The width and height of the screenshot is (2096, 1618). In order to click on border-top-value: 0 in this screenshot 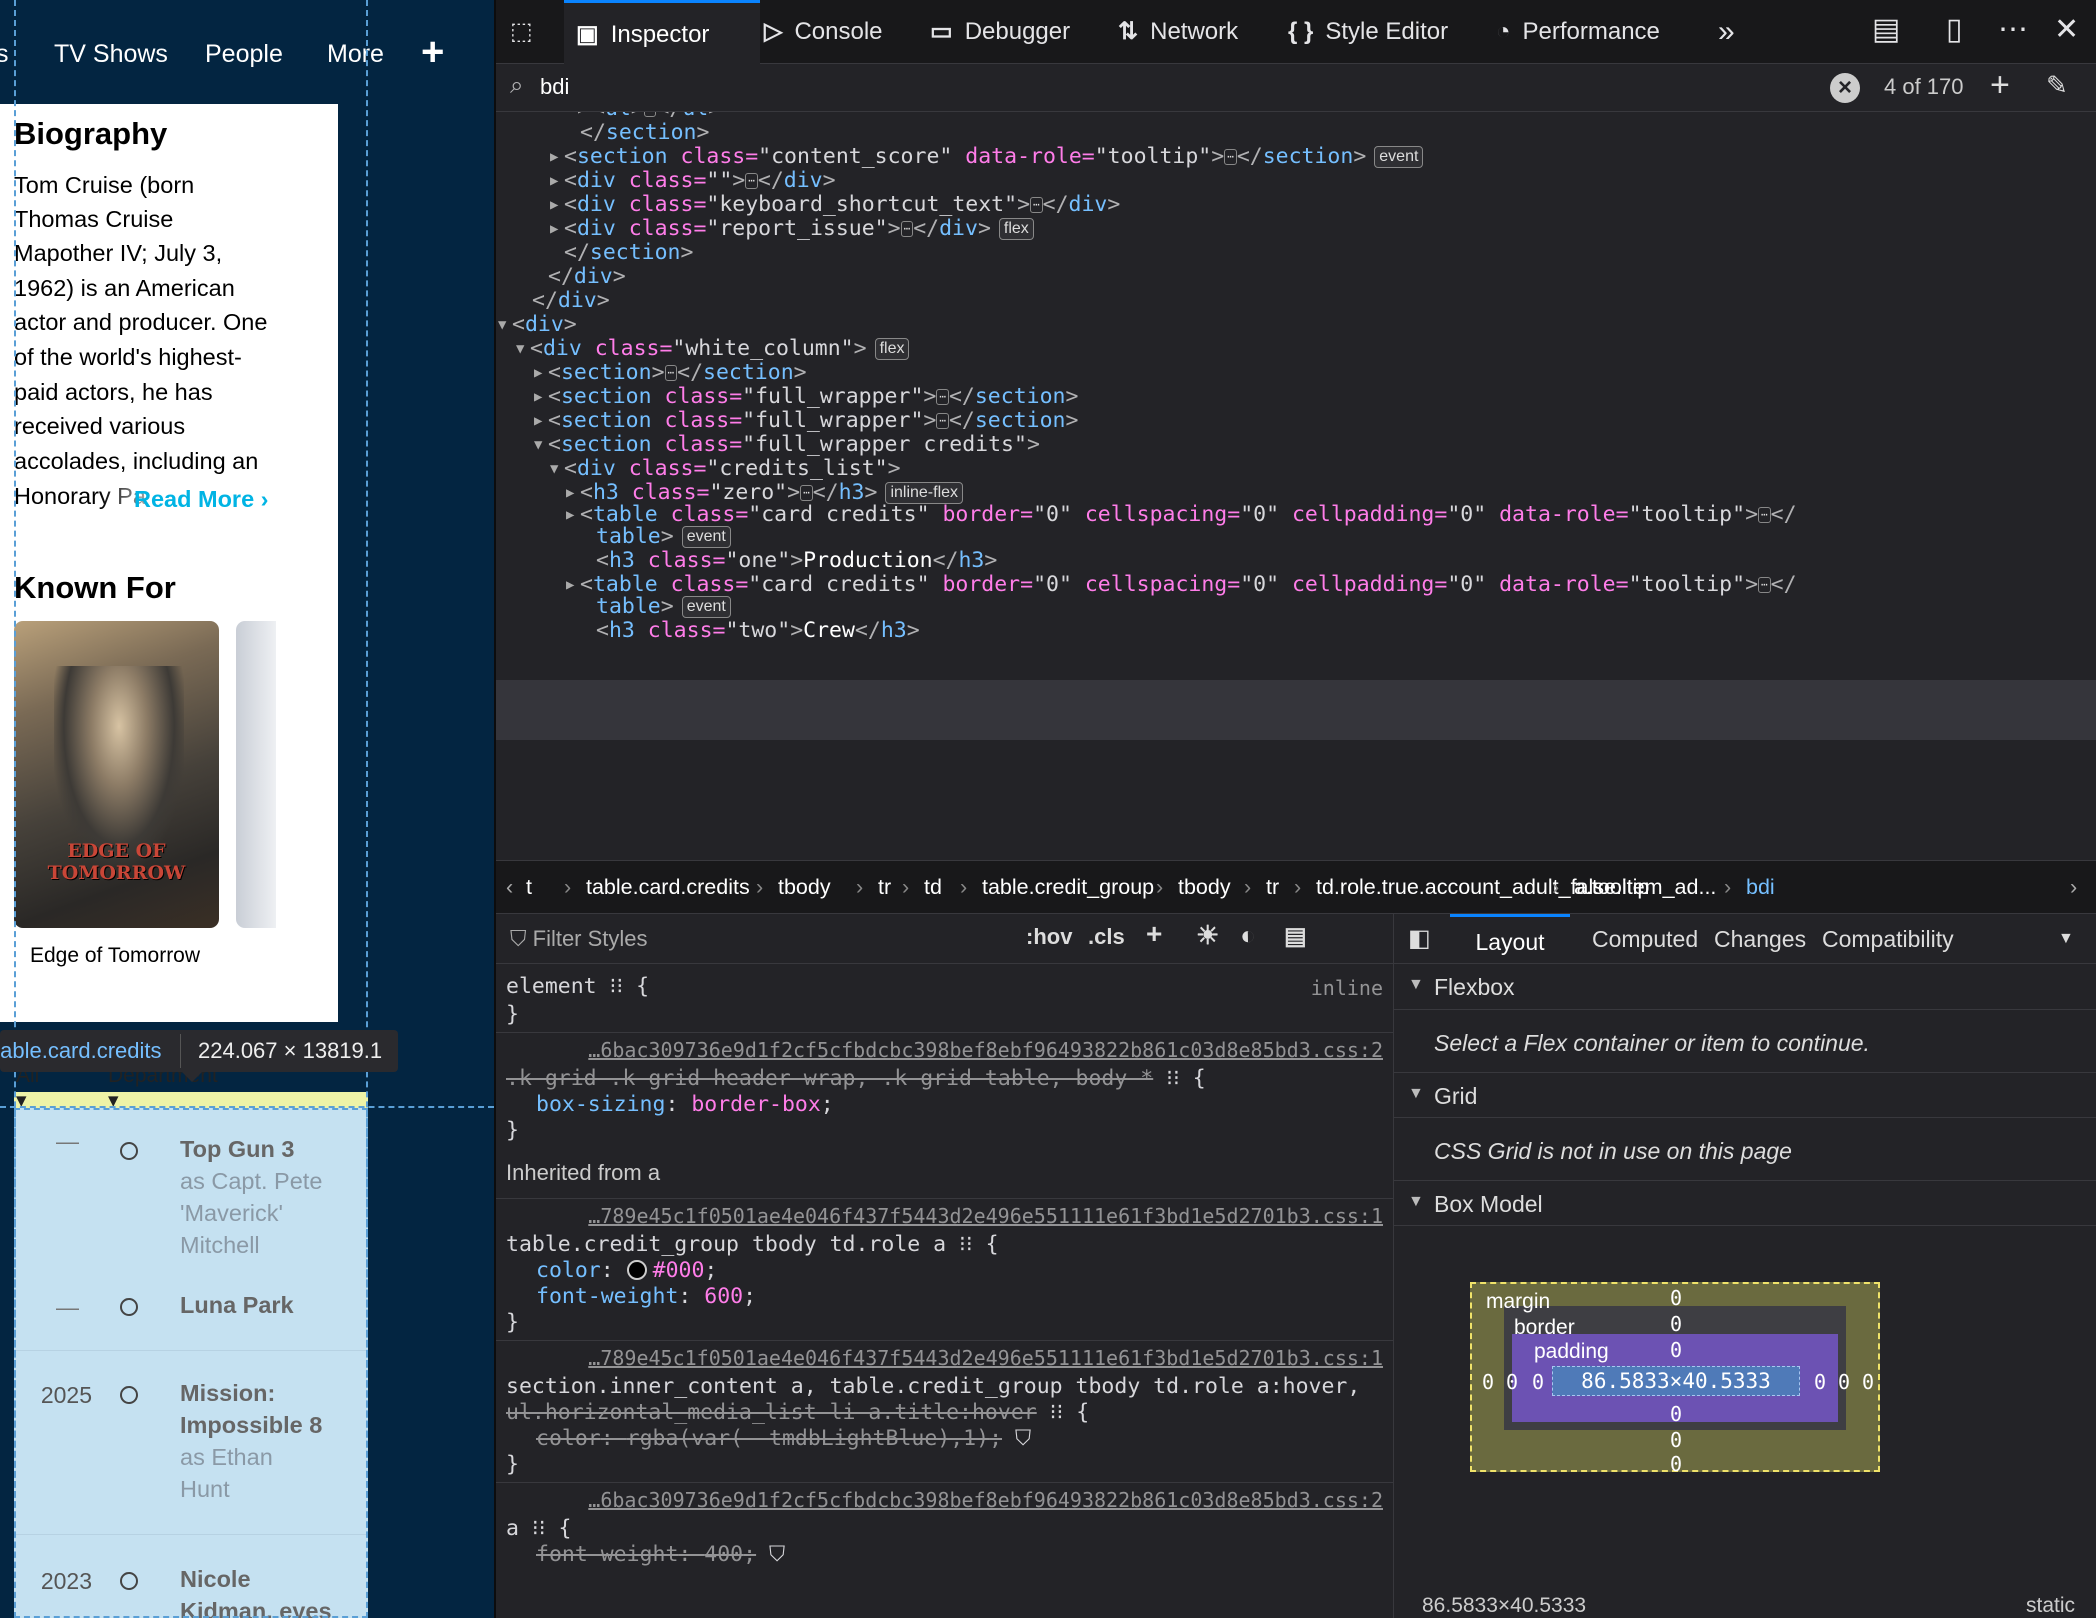, I will do `click(1676, 1324)`.